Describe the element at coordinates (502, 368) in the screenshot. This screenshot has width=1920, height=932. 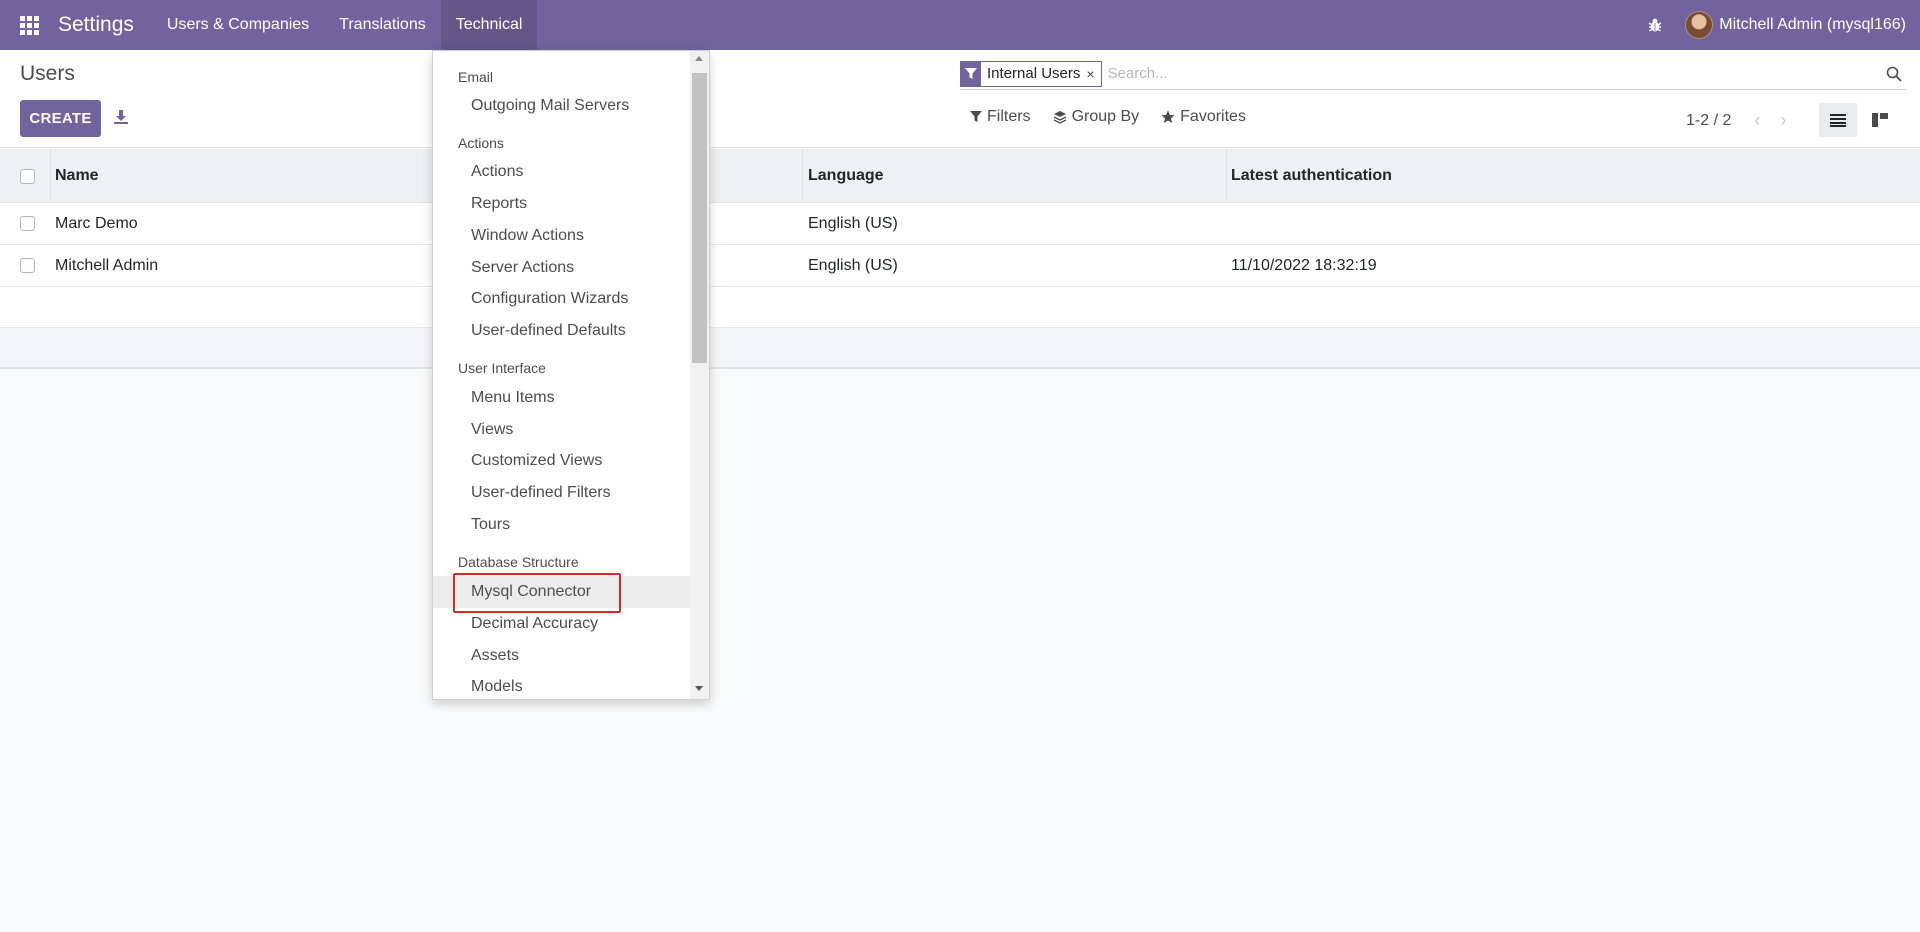
I see `section-header-user-interface: User Interface` at that location.